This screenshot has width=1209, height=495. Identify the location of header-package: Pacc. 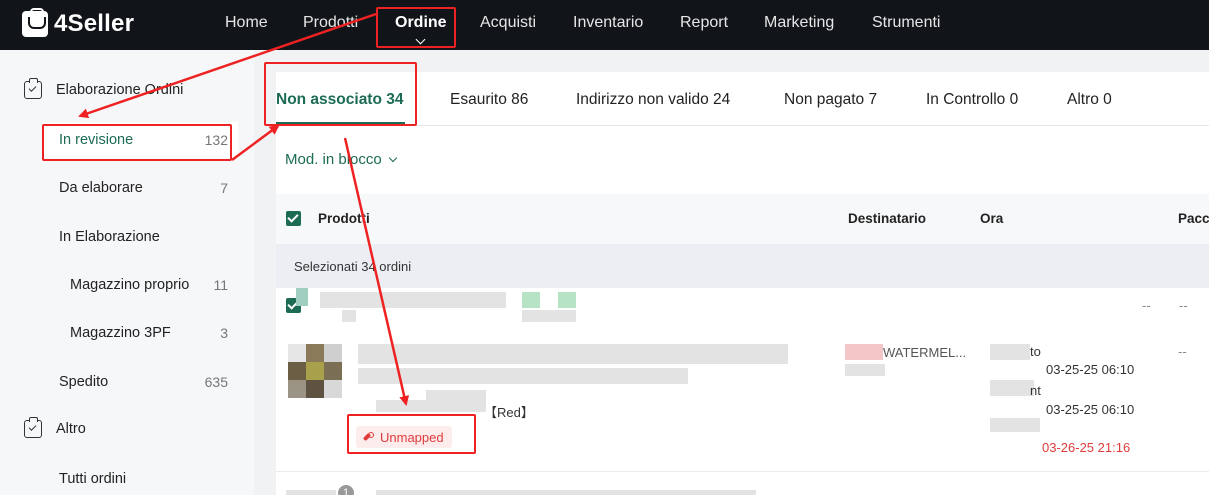
(1193, 218).